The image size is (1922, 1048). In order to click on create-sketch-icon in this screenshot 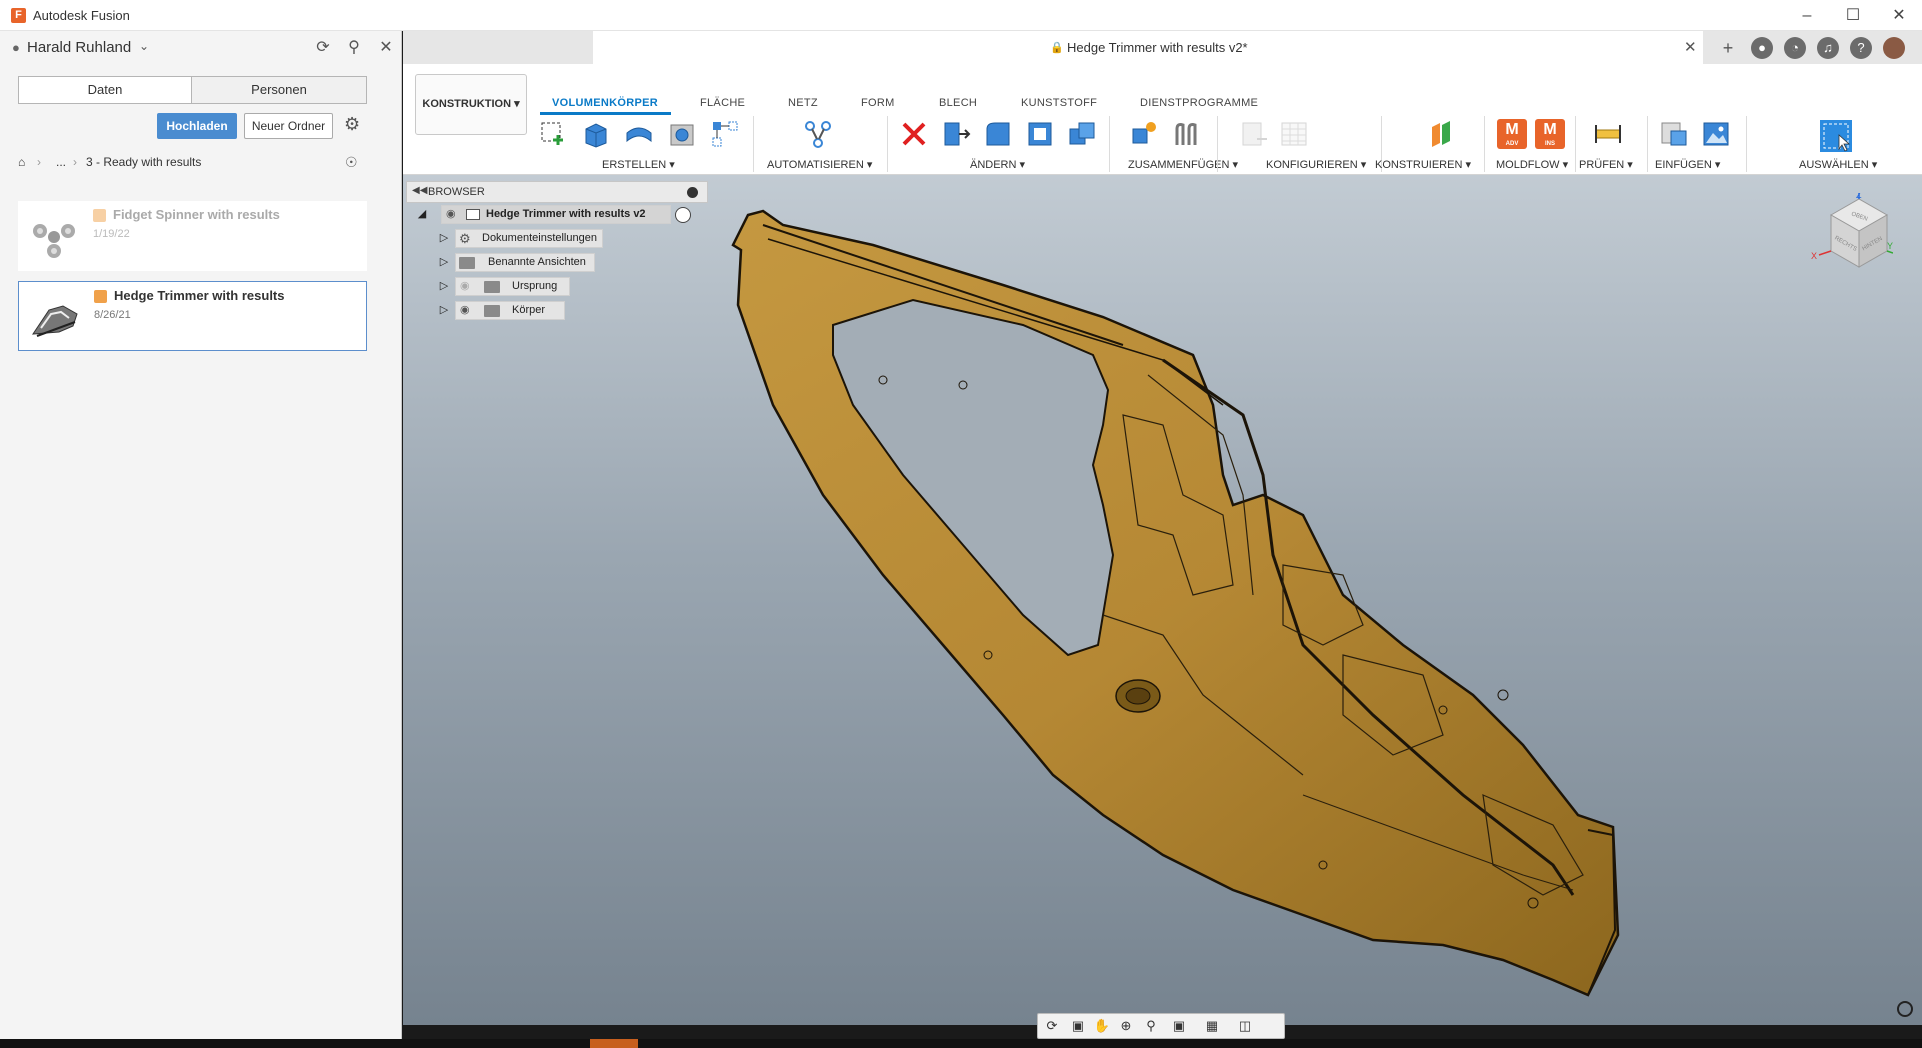, I will do `click(553, 134)`.